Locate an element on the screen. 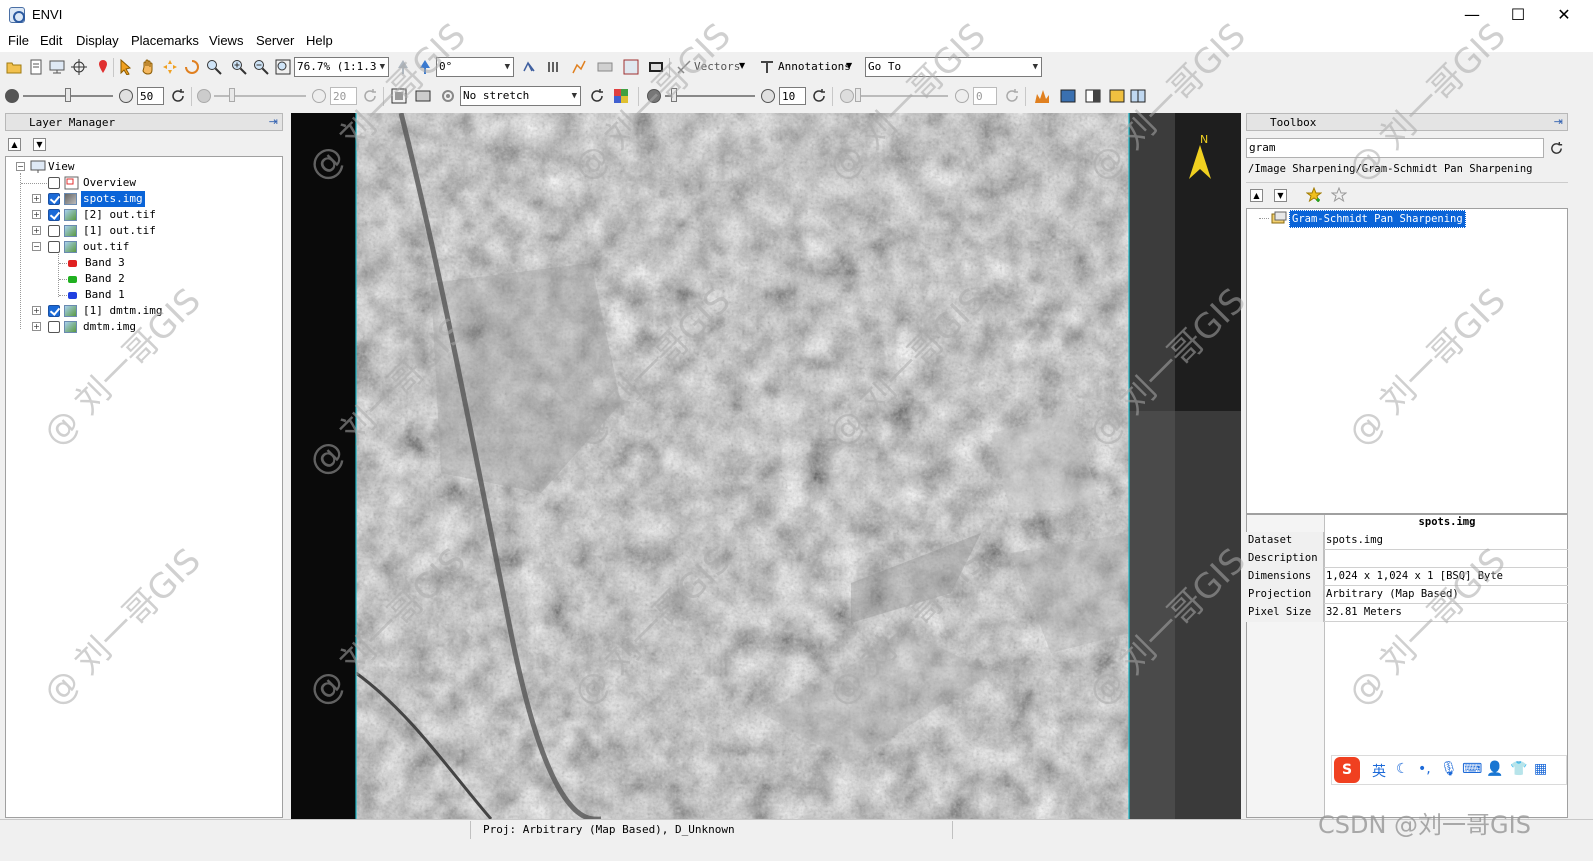  zoom-in-icon is located at coordinates (239, 67).